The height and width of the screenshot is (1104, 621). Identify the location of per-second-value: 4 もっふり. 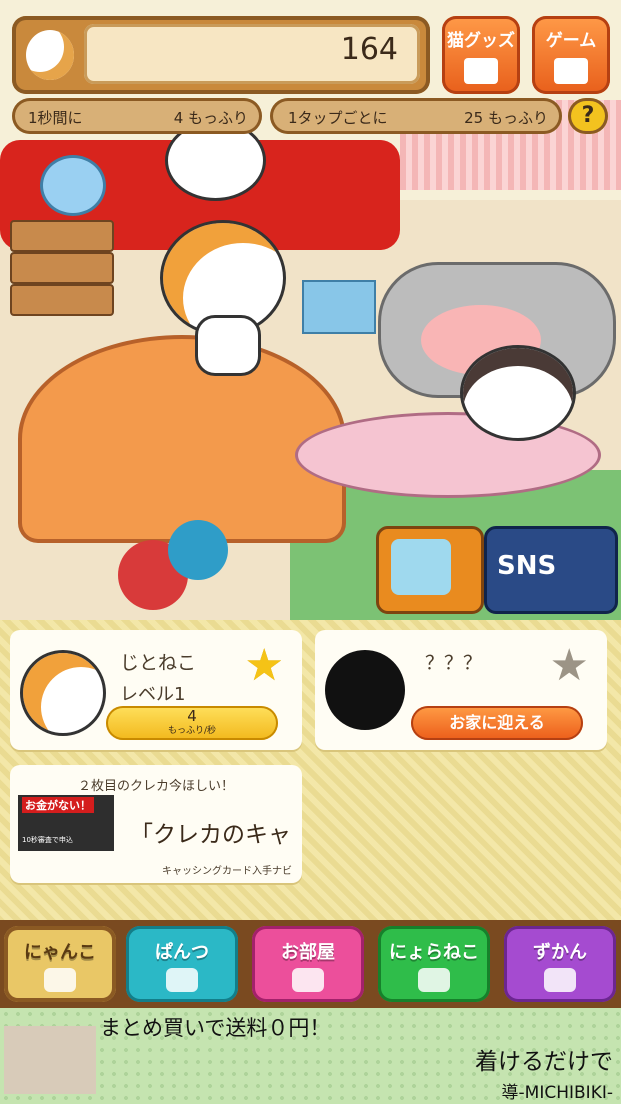
(210, 118).